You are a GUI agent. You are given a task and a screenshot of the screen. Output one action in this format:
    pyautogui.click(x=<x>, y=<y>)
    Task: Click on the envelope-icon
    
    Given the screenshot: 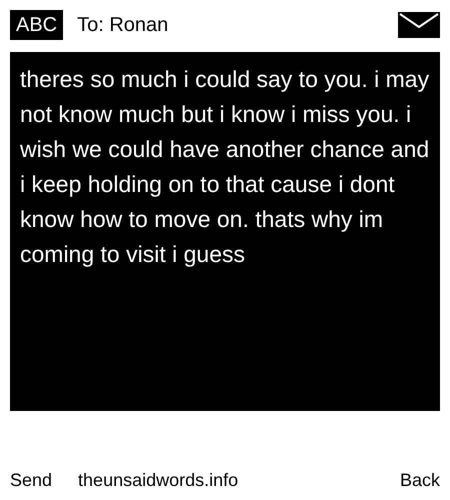 What is the action you would take?
    pyautogui.click(x=419, y=25)
    